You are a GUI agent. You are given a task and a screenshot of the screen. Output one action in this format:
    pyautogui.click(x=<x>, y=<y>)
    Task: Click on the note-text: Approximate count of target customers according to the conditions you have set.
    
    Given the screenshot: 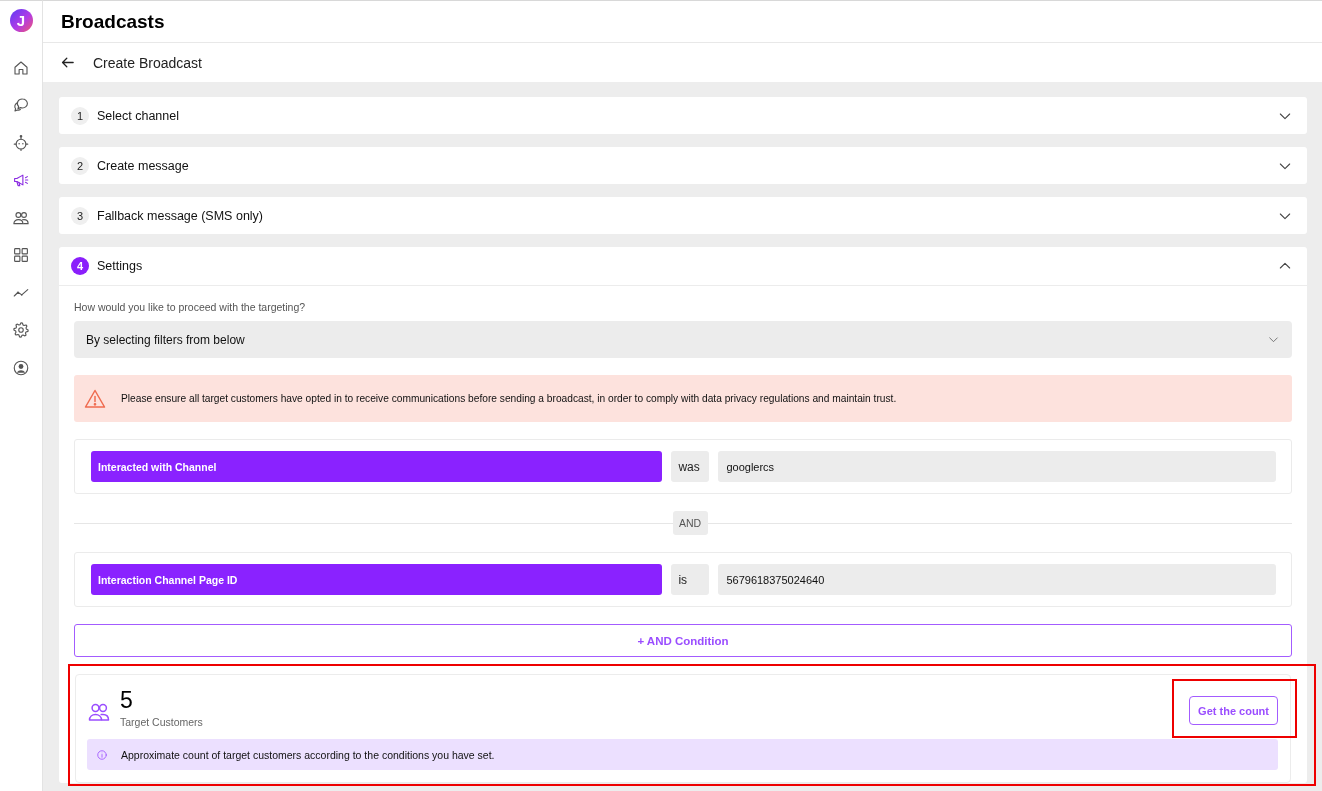 What is the action you would take?
    pyautogui.click(x=308, y=754)
    